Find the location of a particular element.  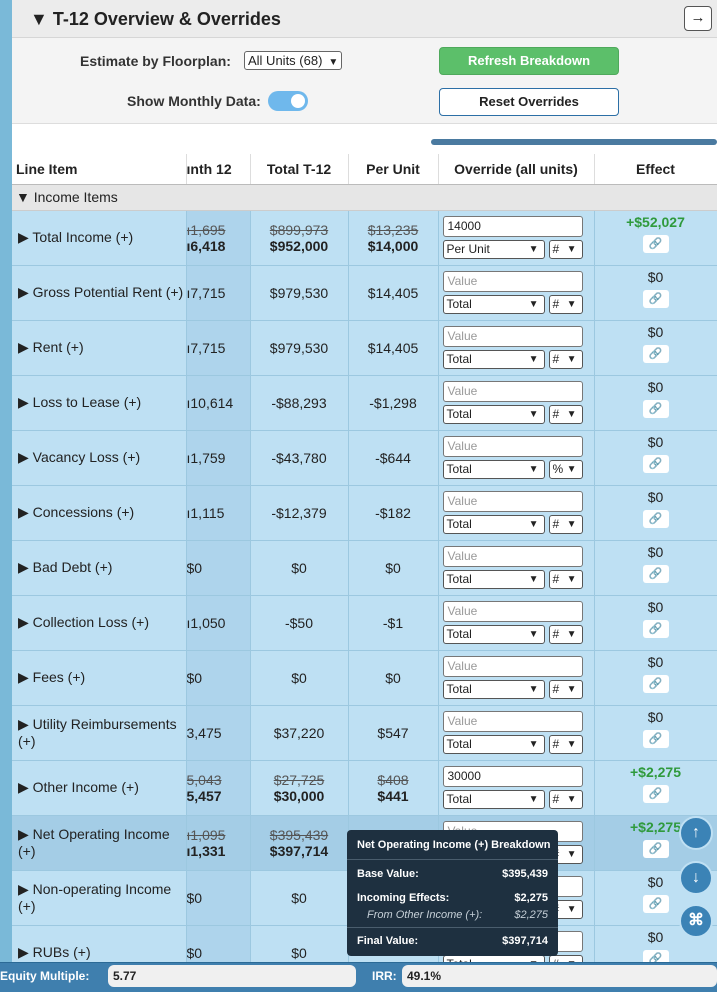

scroll-up-button: ↑ is located at coordinates (696, 833).